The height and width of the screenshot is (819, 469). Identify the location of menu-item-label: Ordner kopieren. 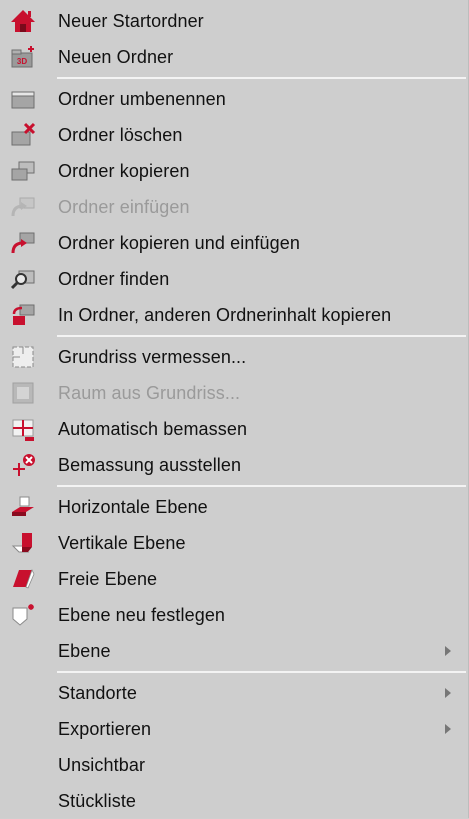
(124, 170).